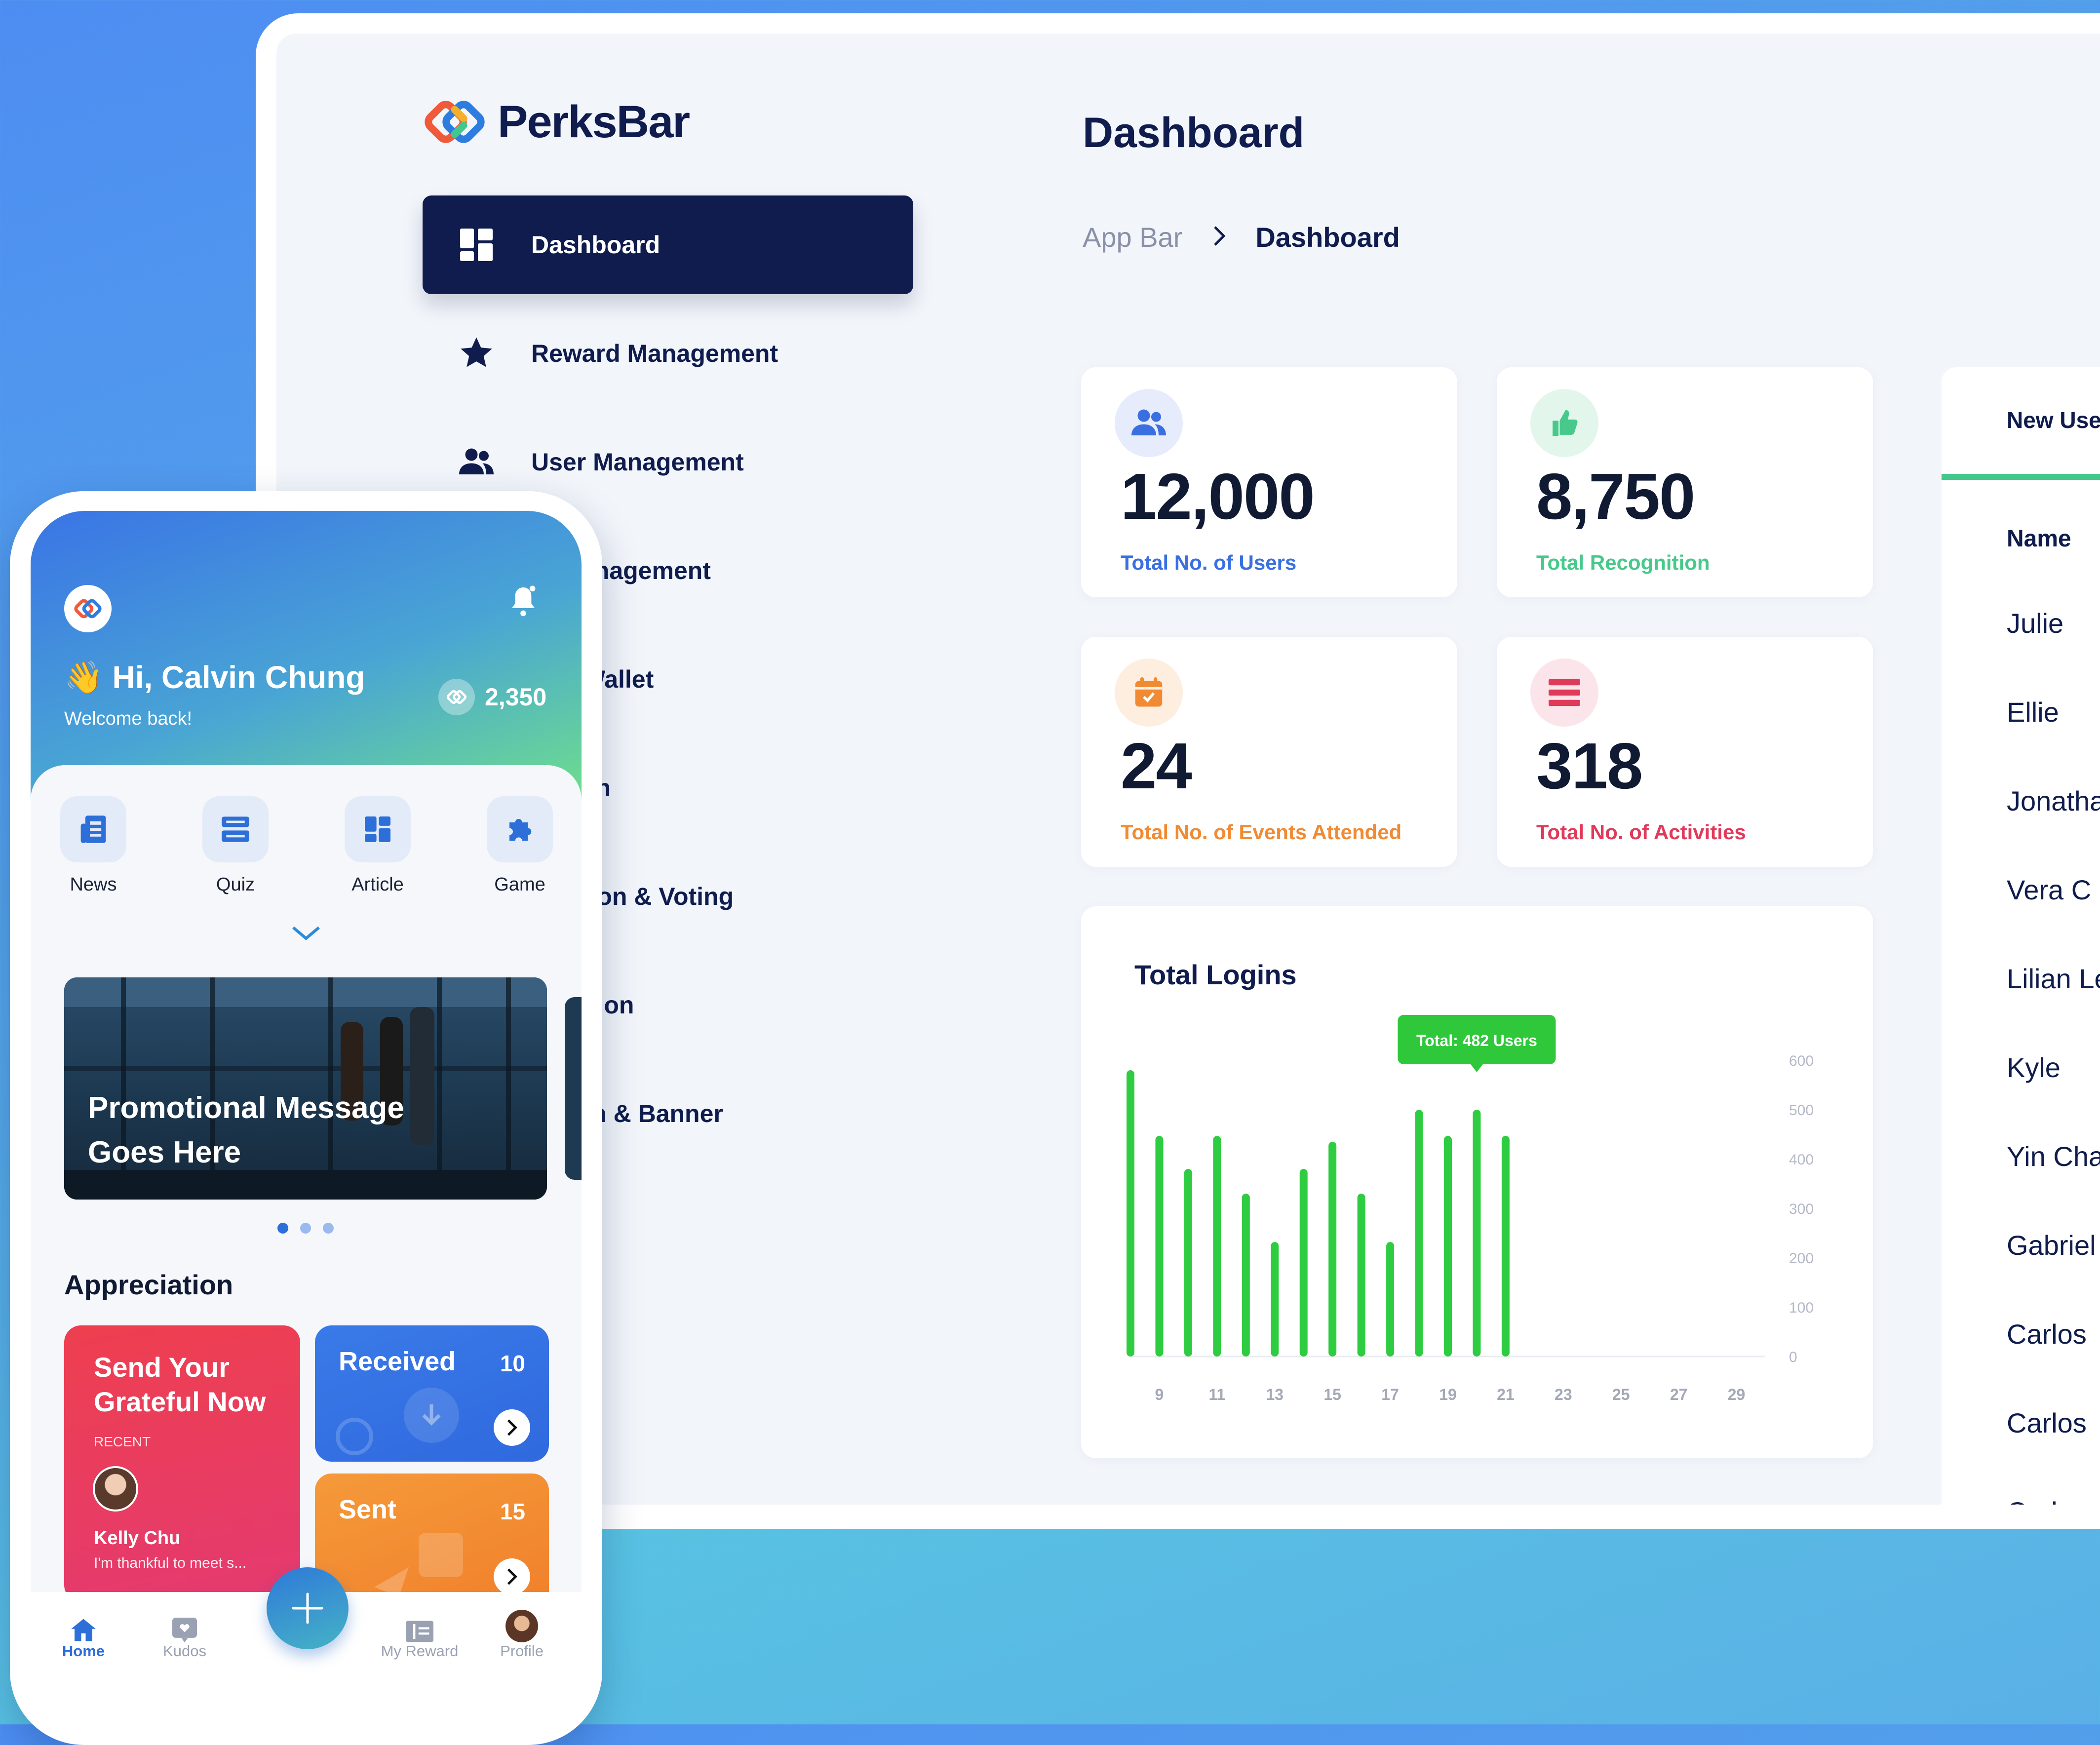 Image resolution: width=2100 pixels, height=1745 pixels. I want to click on points-value: 2,350, so click(516, 697).